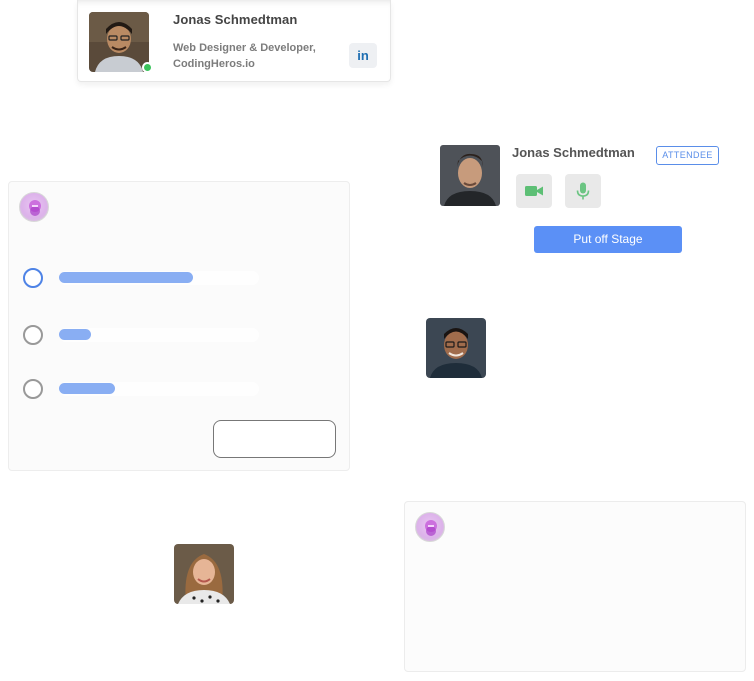  What do you see at coordinates (274, 439) in the screenshot?
I see `poll-submit-button` at bounding box center [274, 439].